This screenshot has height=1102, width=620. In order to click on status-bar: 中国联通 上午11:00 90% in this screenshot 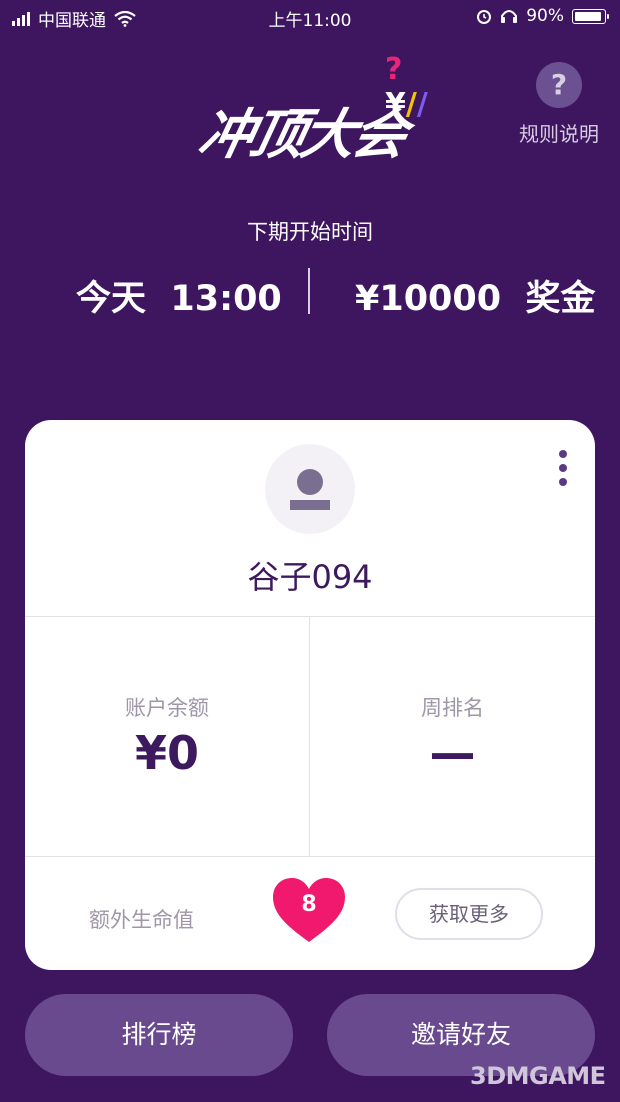, I will do `click(310, 18)`.